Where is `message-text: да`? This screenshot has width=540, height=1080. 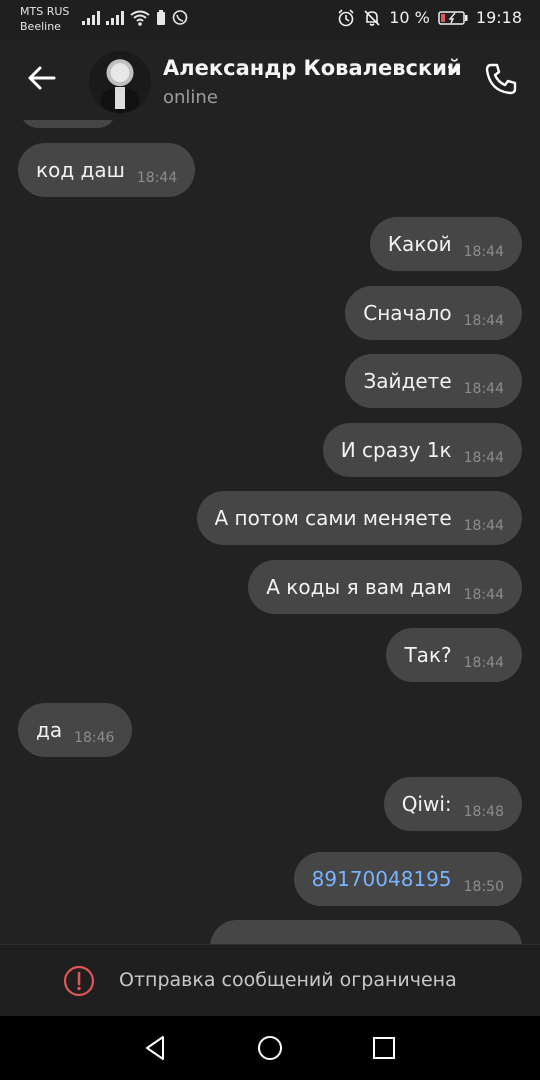
message-text: да is located at coordinates (49, 730).